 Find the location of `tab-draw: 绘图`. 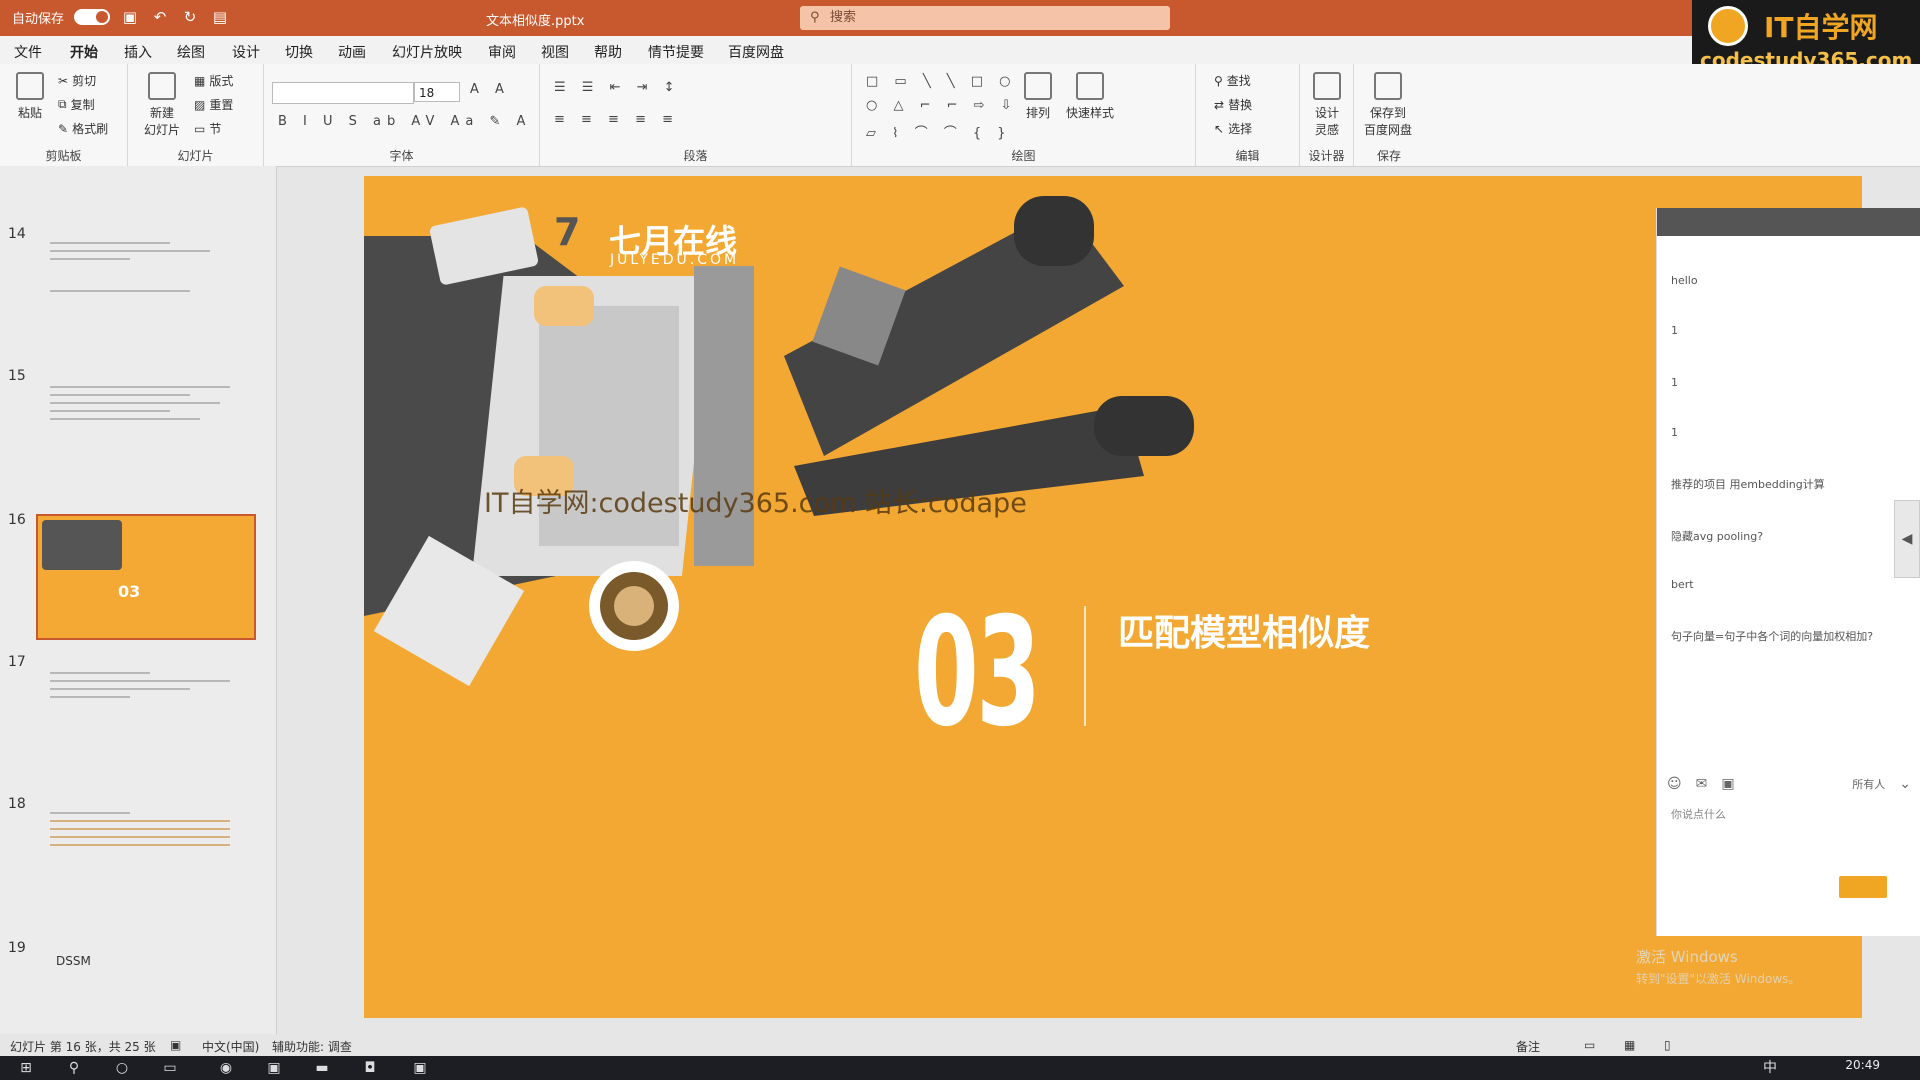

tab-draw: 绘图 is located at coordinates (191, 52).